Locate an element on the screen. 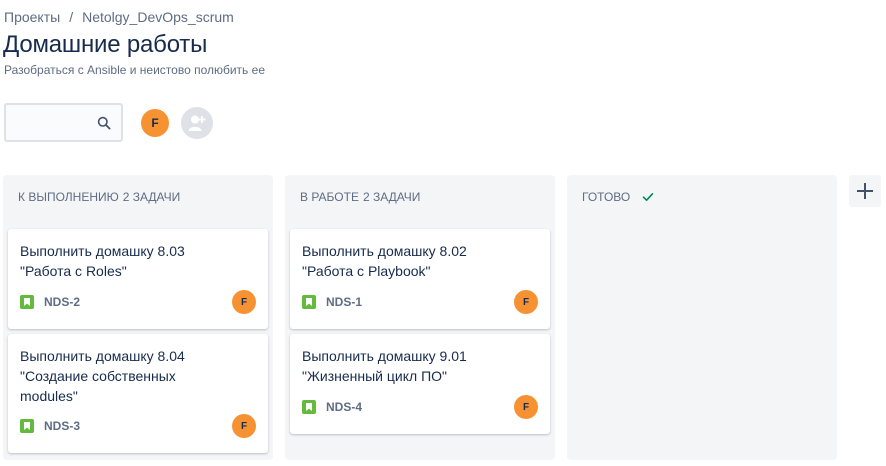  page-title: Домашние работы is located at coordinates (105, 44).